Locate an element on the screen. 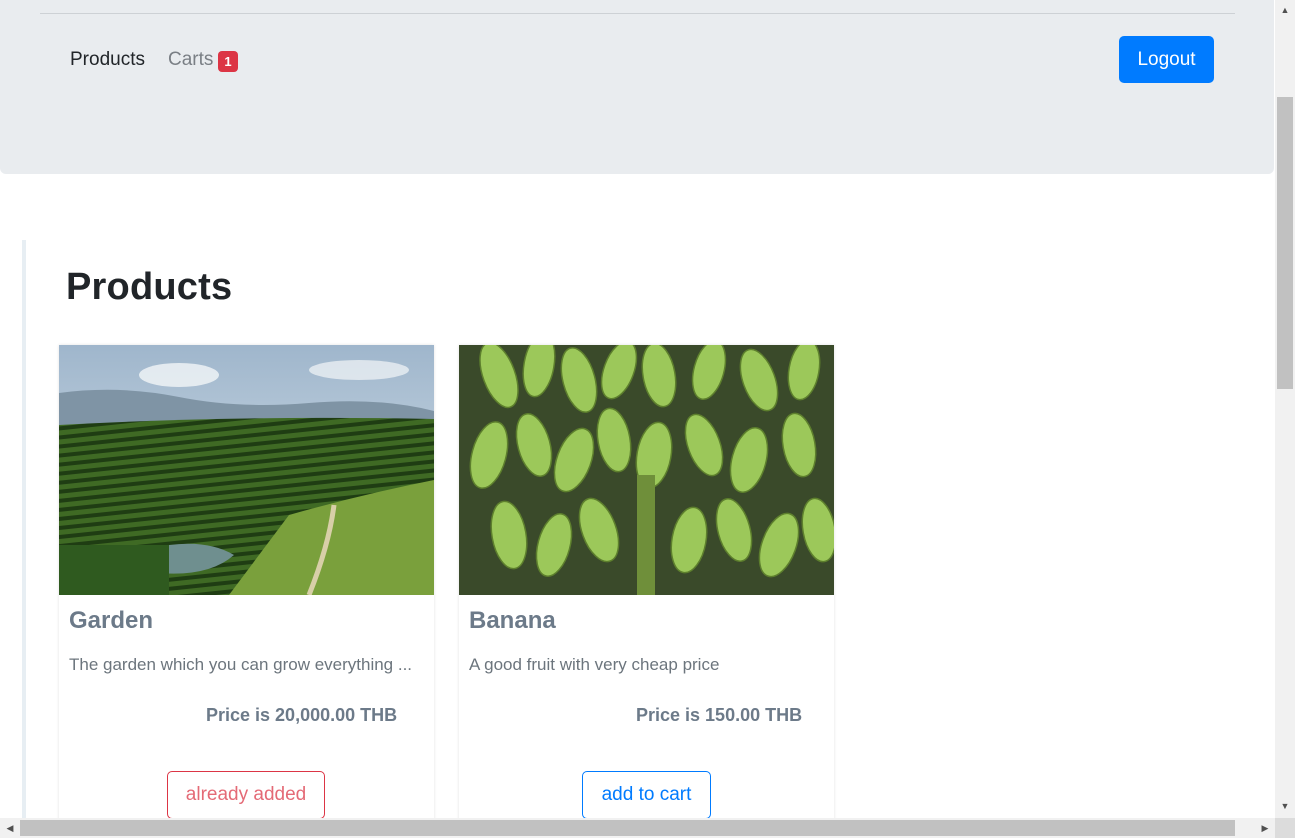  scrollbar-corner is located at coordinates (1285, 828).